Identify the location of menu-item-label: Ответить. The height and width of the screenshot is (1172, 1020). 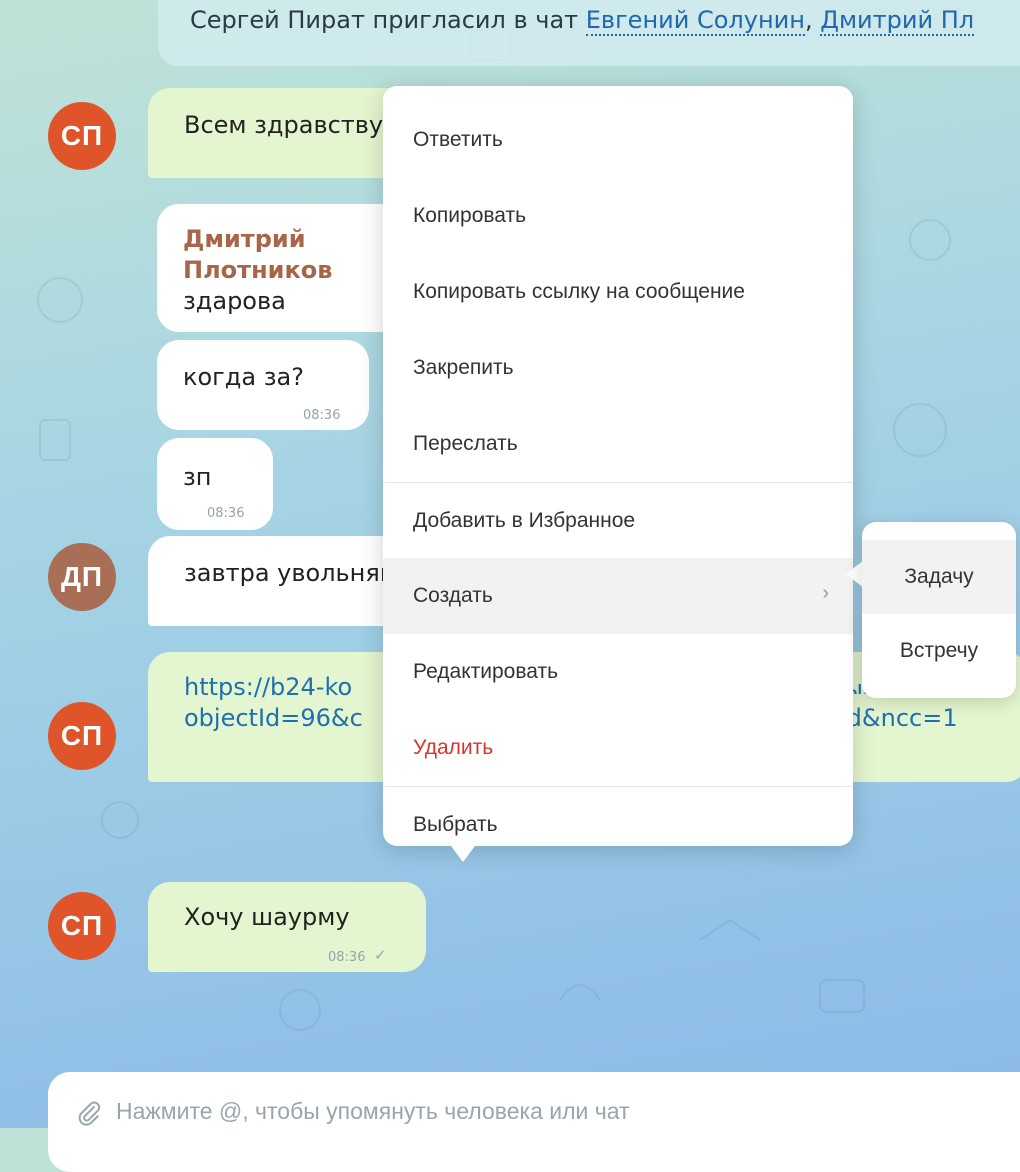
(458, 139).